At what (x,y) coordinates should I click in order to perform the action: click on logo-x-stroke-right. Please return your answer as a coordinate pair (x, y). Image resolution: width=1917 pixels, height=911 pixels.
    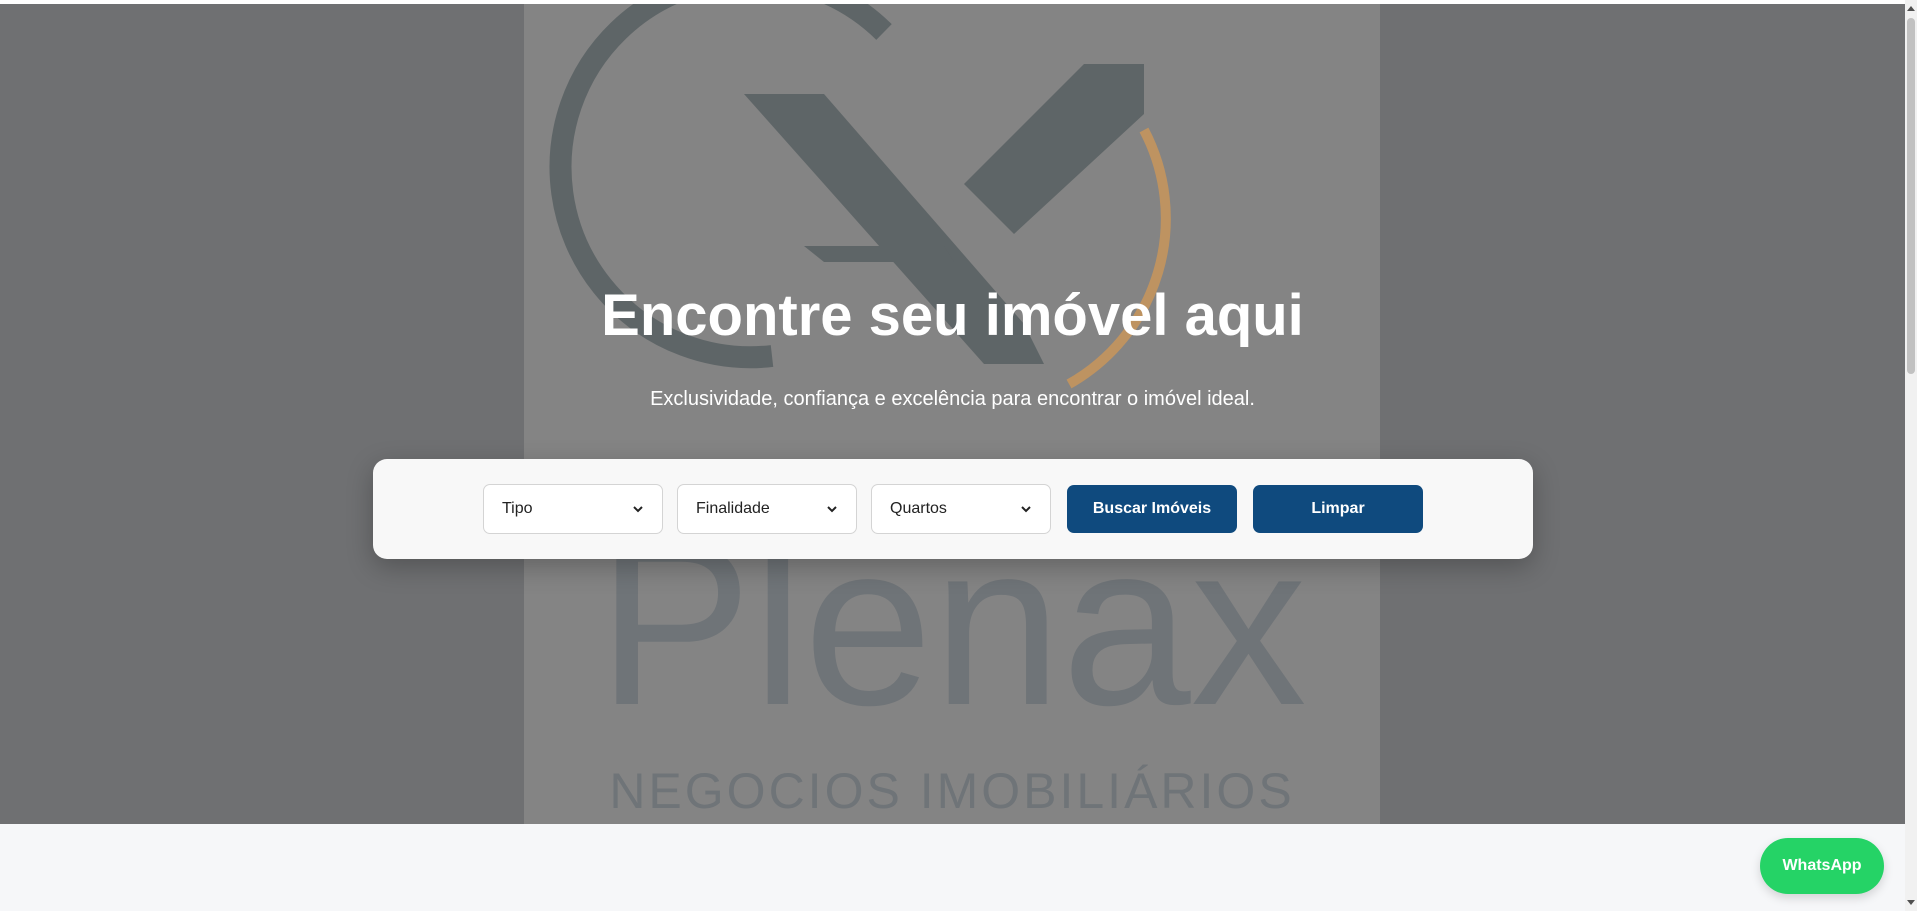
    Looking at the image, I should click on (1054, 149).